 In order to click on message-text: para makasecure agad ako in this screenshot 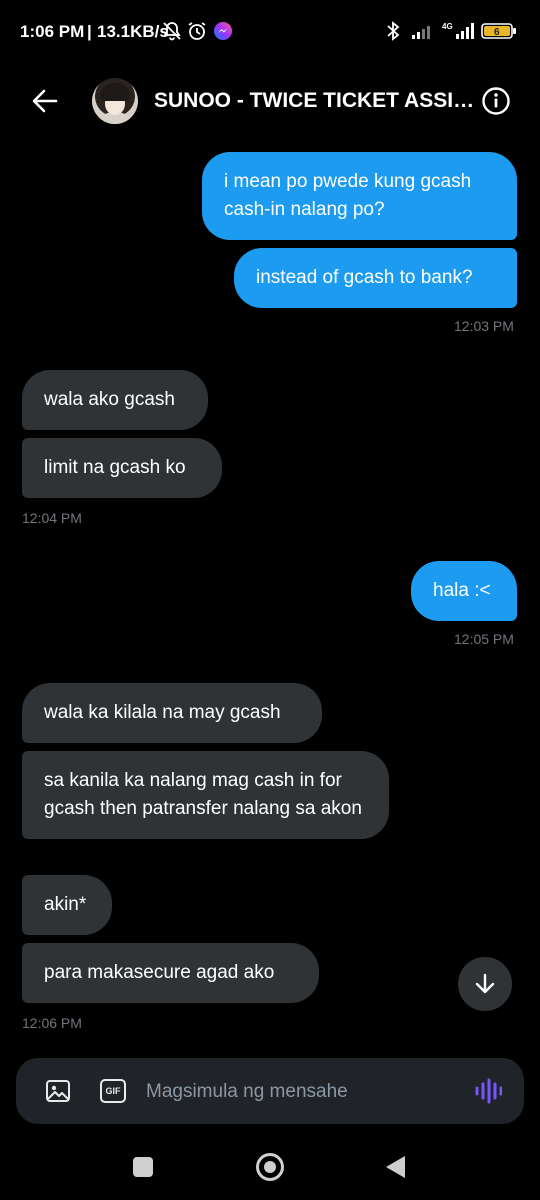, I will do `click(159, 972)`.